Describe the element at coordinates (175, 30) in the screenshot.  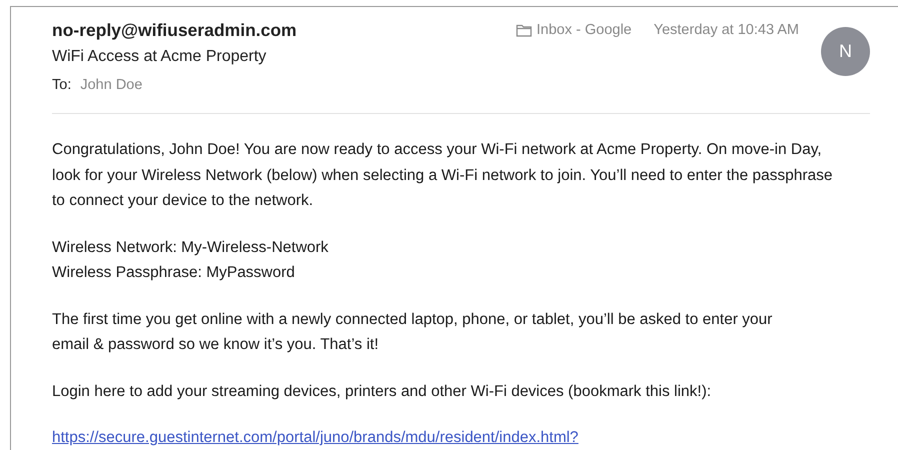
I see `sender-address: no-reply@wifiuseradmin.com` at that location.